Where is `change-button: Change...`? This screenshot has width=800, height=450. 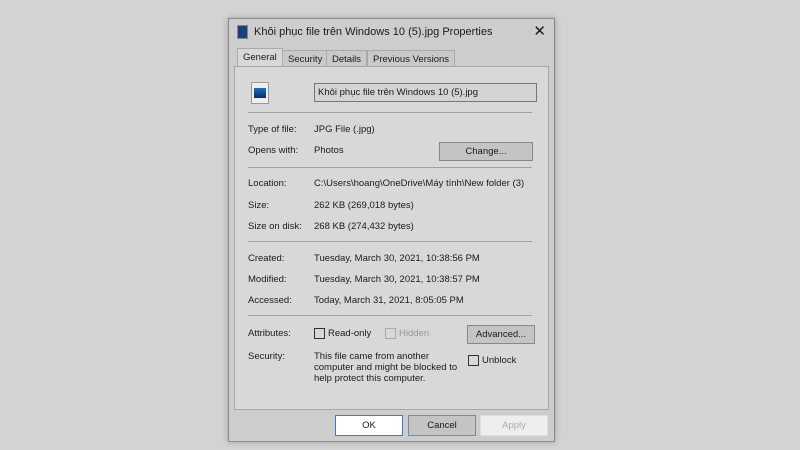 change-button: Change... is located at coordinates (486, 151).